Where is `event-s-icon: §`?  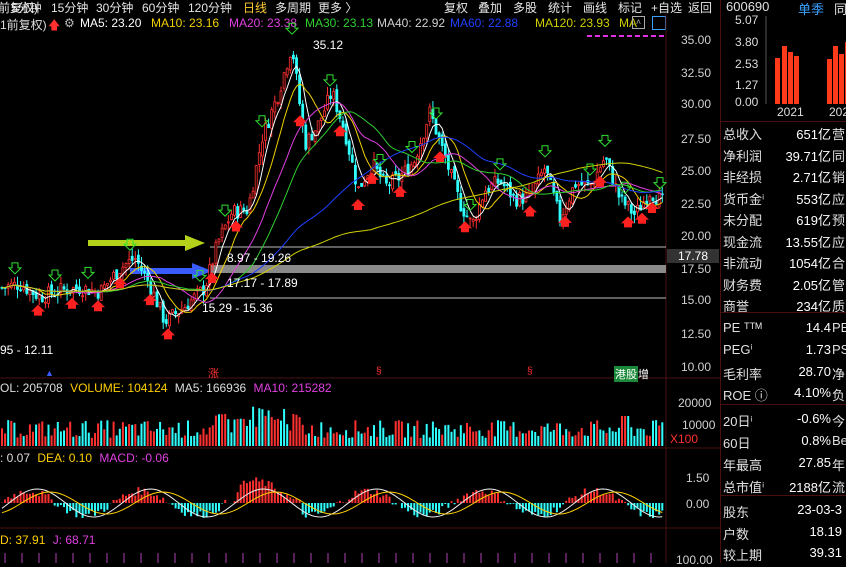 event-s-icon: § is located at coordinates (379, 371).